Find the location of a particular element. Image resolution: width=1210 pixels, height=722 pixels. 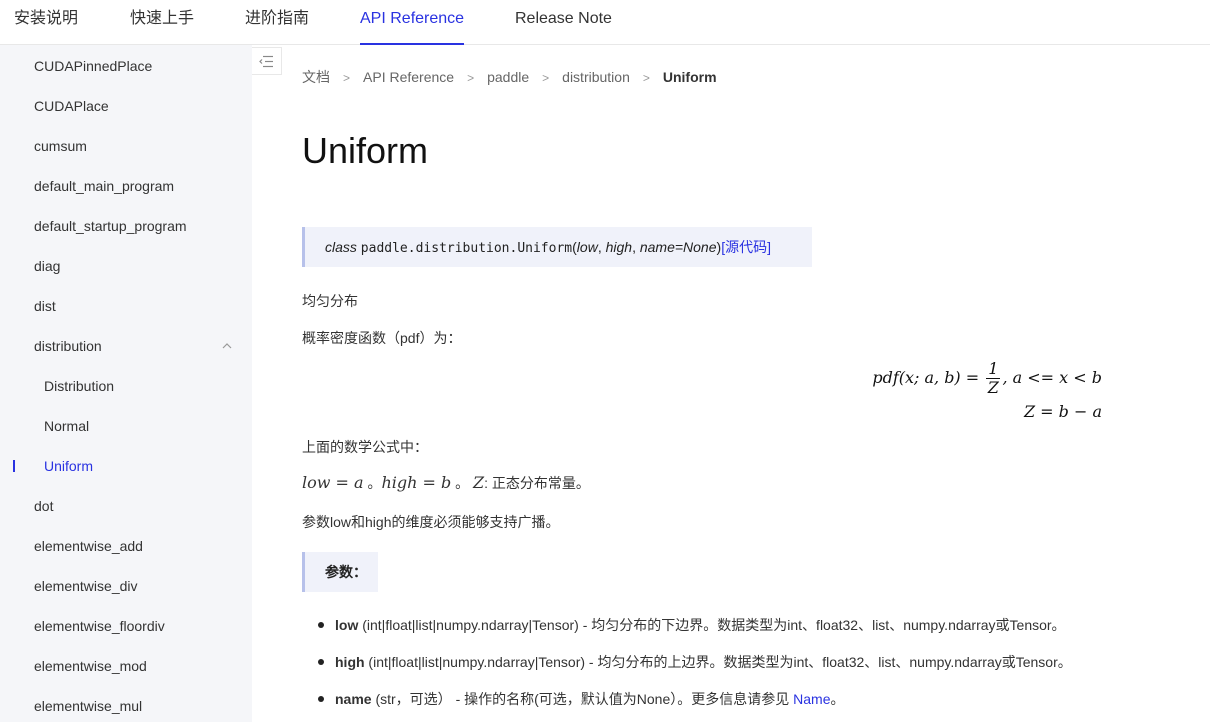

sidebar-item-cudapinnedplace: CUDAPinnedPlace is located at coordinates (126, 66).